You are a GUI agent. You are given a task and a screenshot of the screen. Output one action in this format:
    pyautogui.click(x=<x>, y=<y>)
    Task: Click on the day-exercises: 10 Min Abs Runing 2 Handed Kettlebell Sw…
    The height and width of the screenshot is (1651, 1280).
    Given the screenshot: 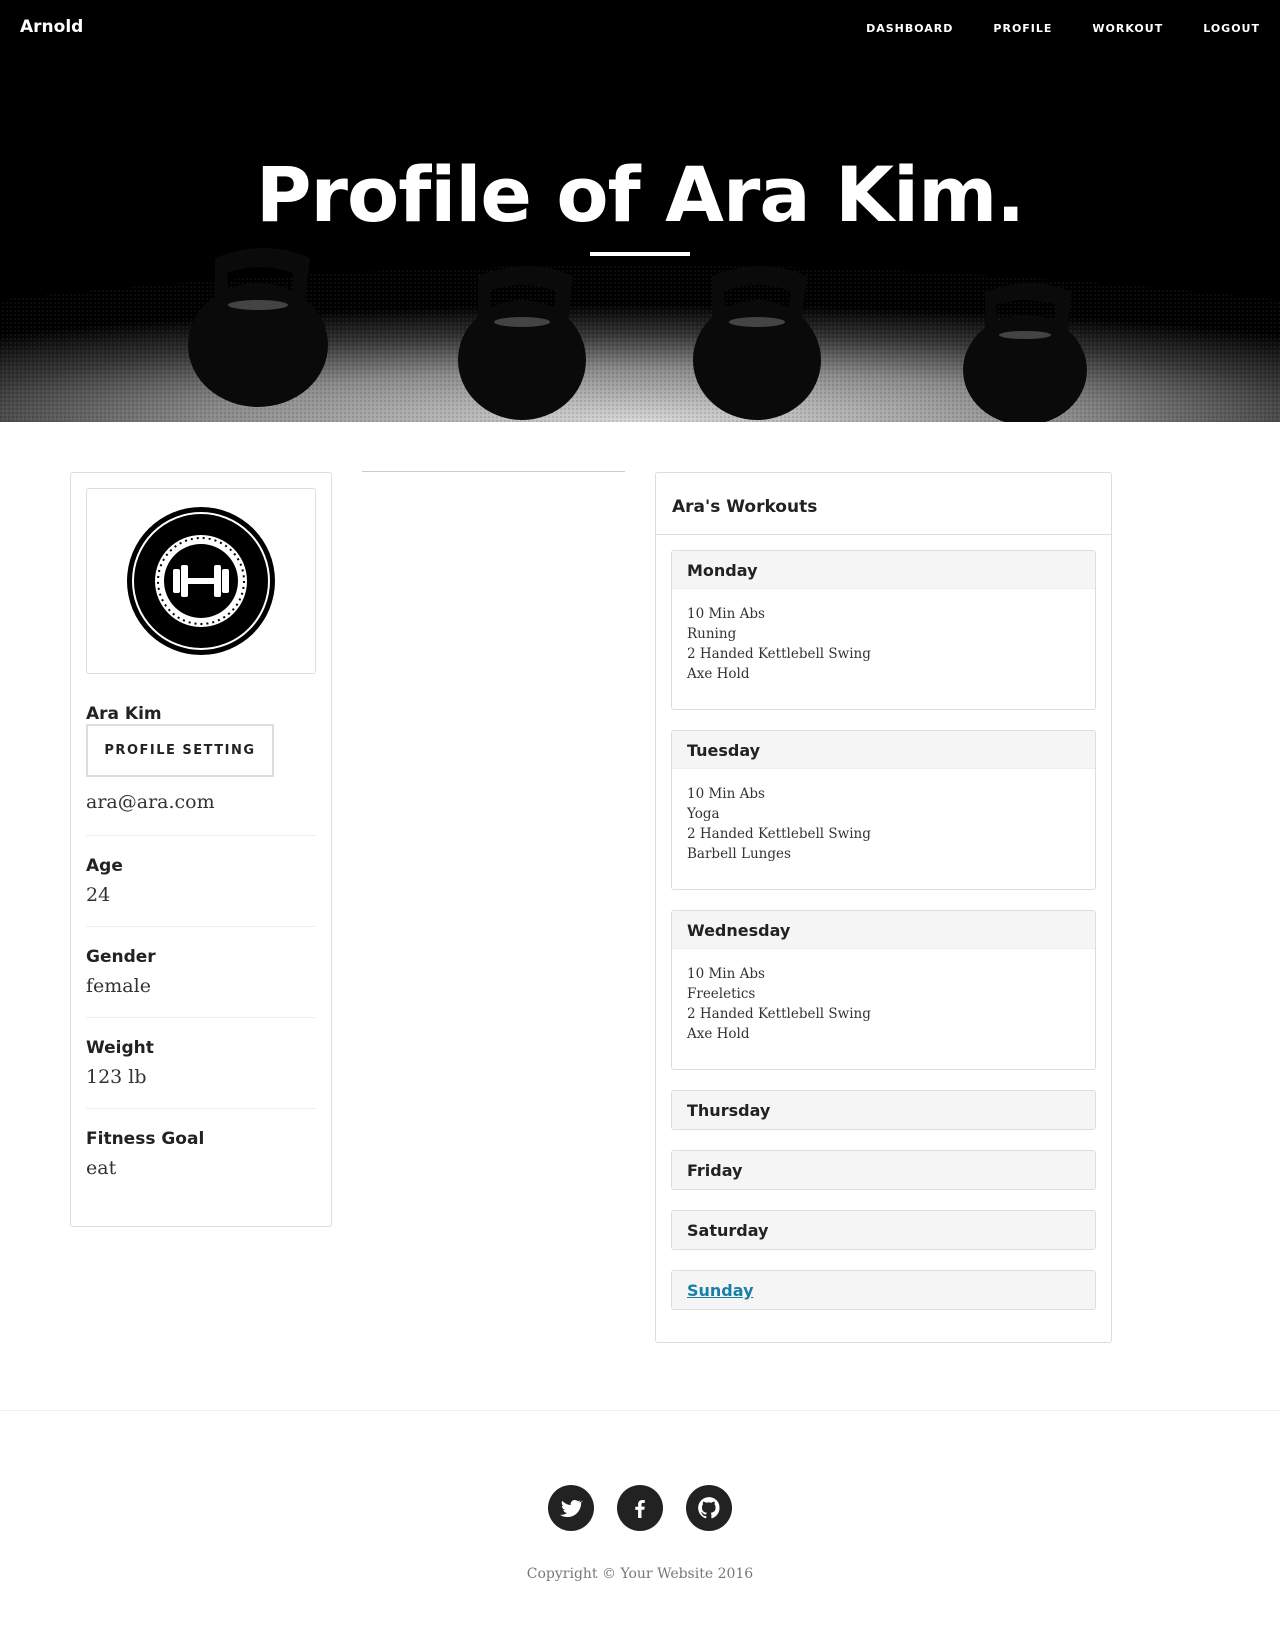 What is the action you would take?
    pyautogui.click(x=883, y=649)
    